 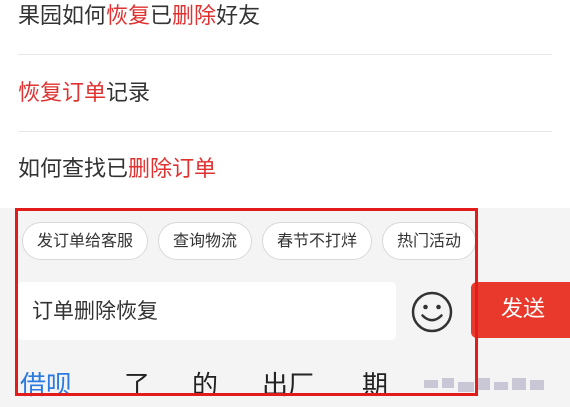 I want to click on suggestion-text: 果园如何, so click(x=62, y=16).